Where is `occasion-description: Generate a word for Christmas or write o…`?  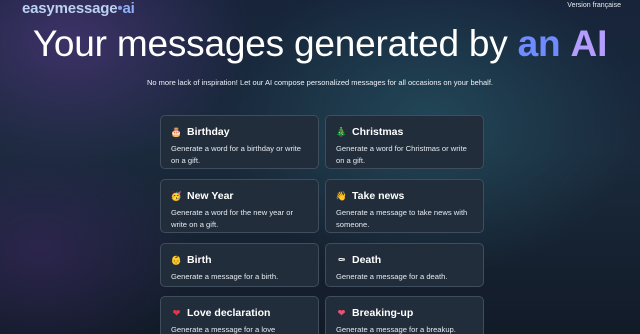 occasion-description: Generate a word for Christmas or write o… is located at coordinates (401, 154).